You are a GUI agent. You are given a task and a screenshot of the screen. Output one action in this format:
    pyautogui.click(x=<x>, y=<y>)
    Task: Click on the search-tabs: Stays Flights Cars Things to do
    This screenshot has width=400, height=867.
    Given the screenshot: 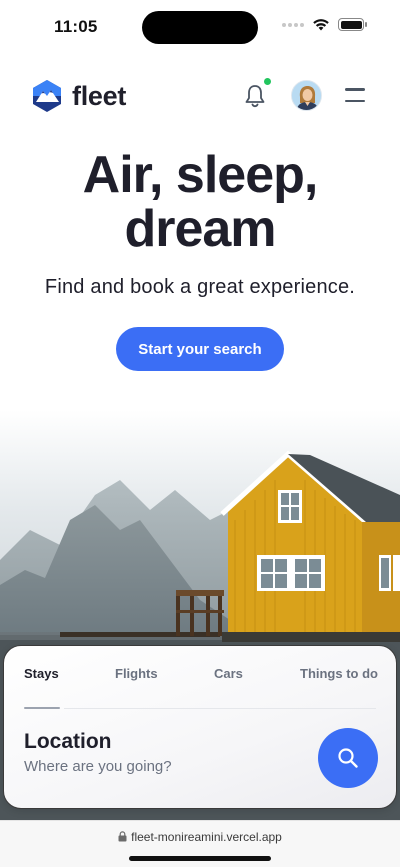 What is the action you would take?
    pyautogui.click(x=201, y=676)
    